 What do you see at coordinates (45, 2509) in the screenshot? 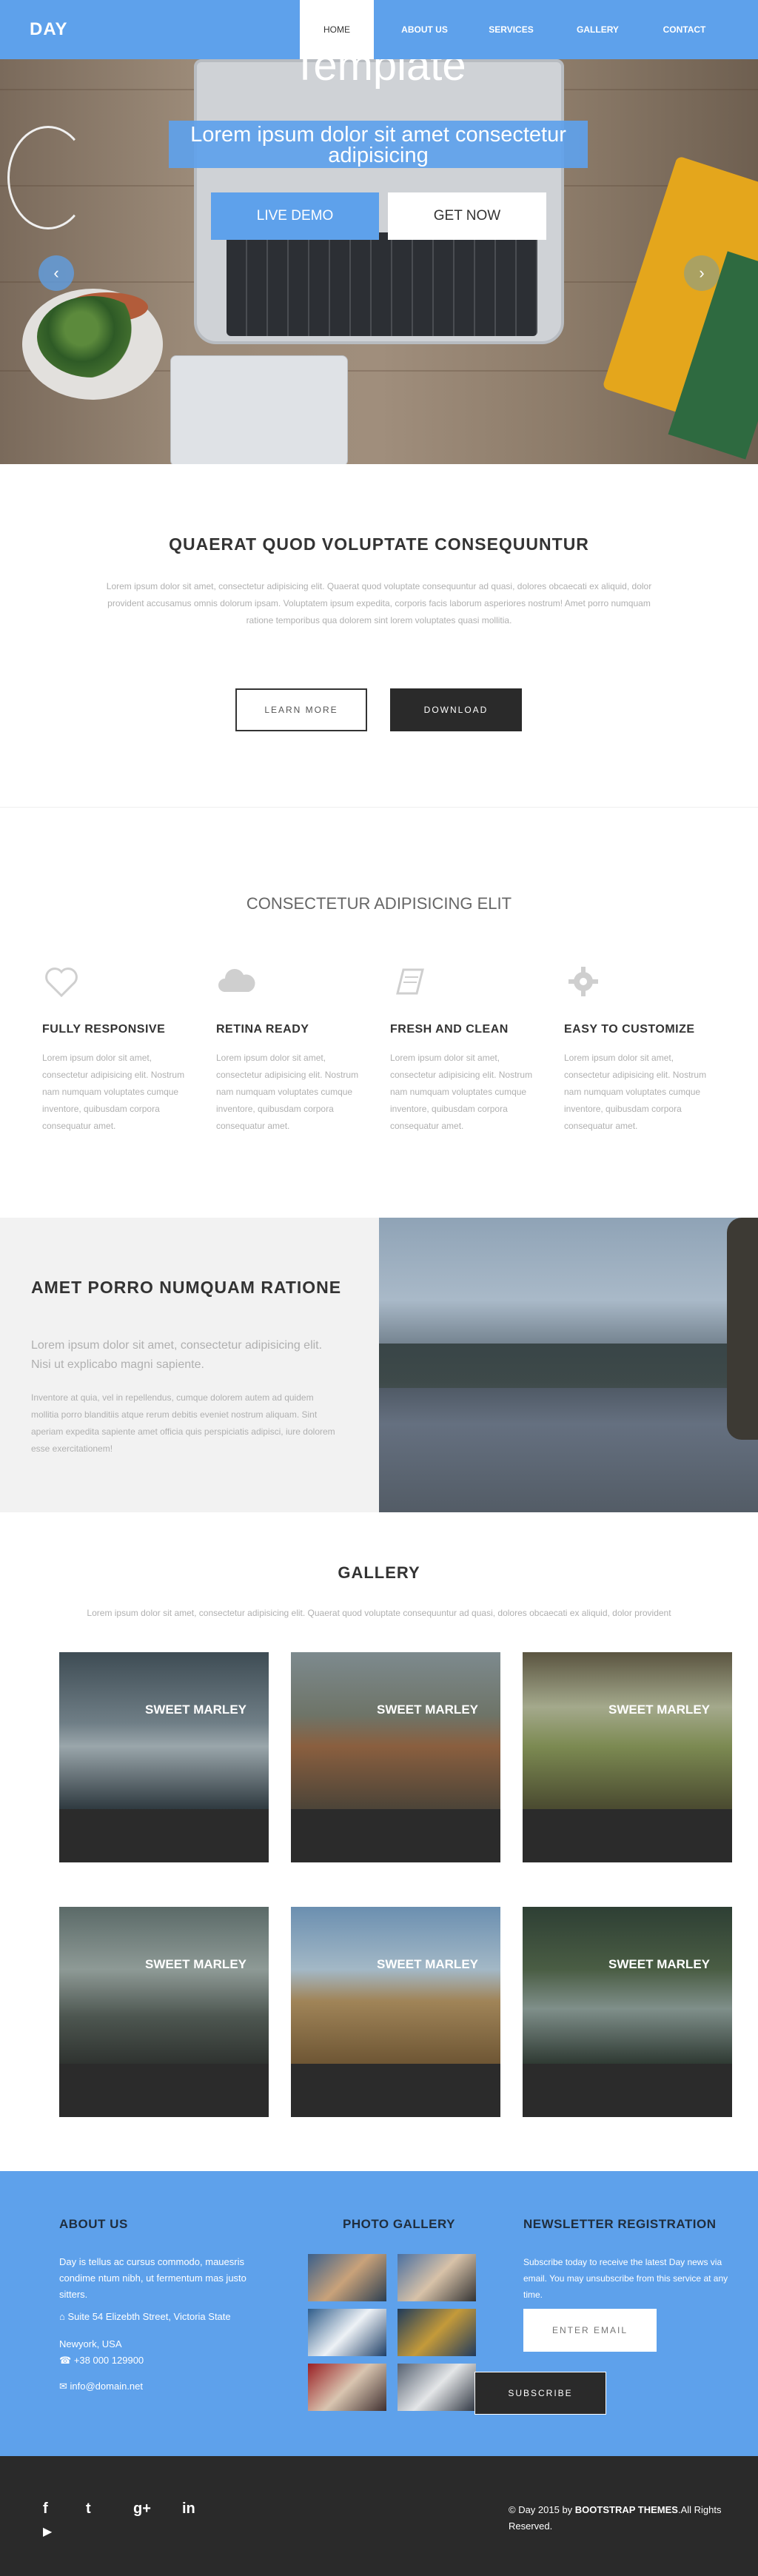
I see `facebook-icon: f` at bounding box center [45, 2509].